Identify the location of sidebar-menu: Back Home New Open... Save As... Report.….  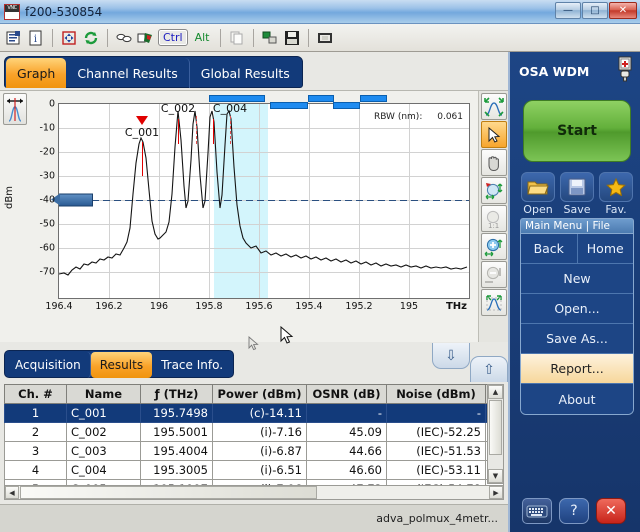
(577, 324).